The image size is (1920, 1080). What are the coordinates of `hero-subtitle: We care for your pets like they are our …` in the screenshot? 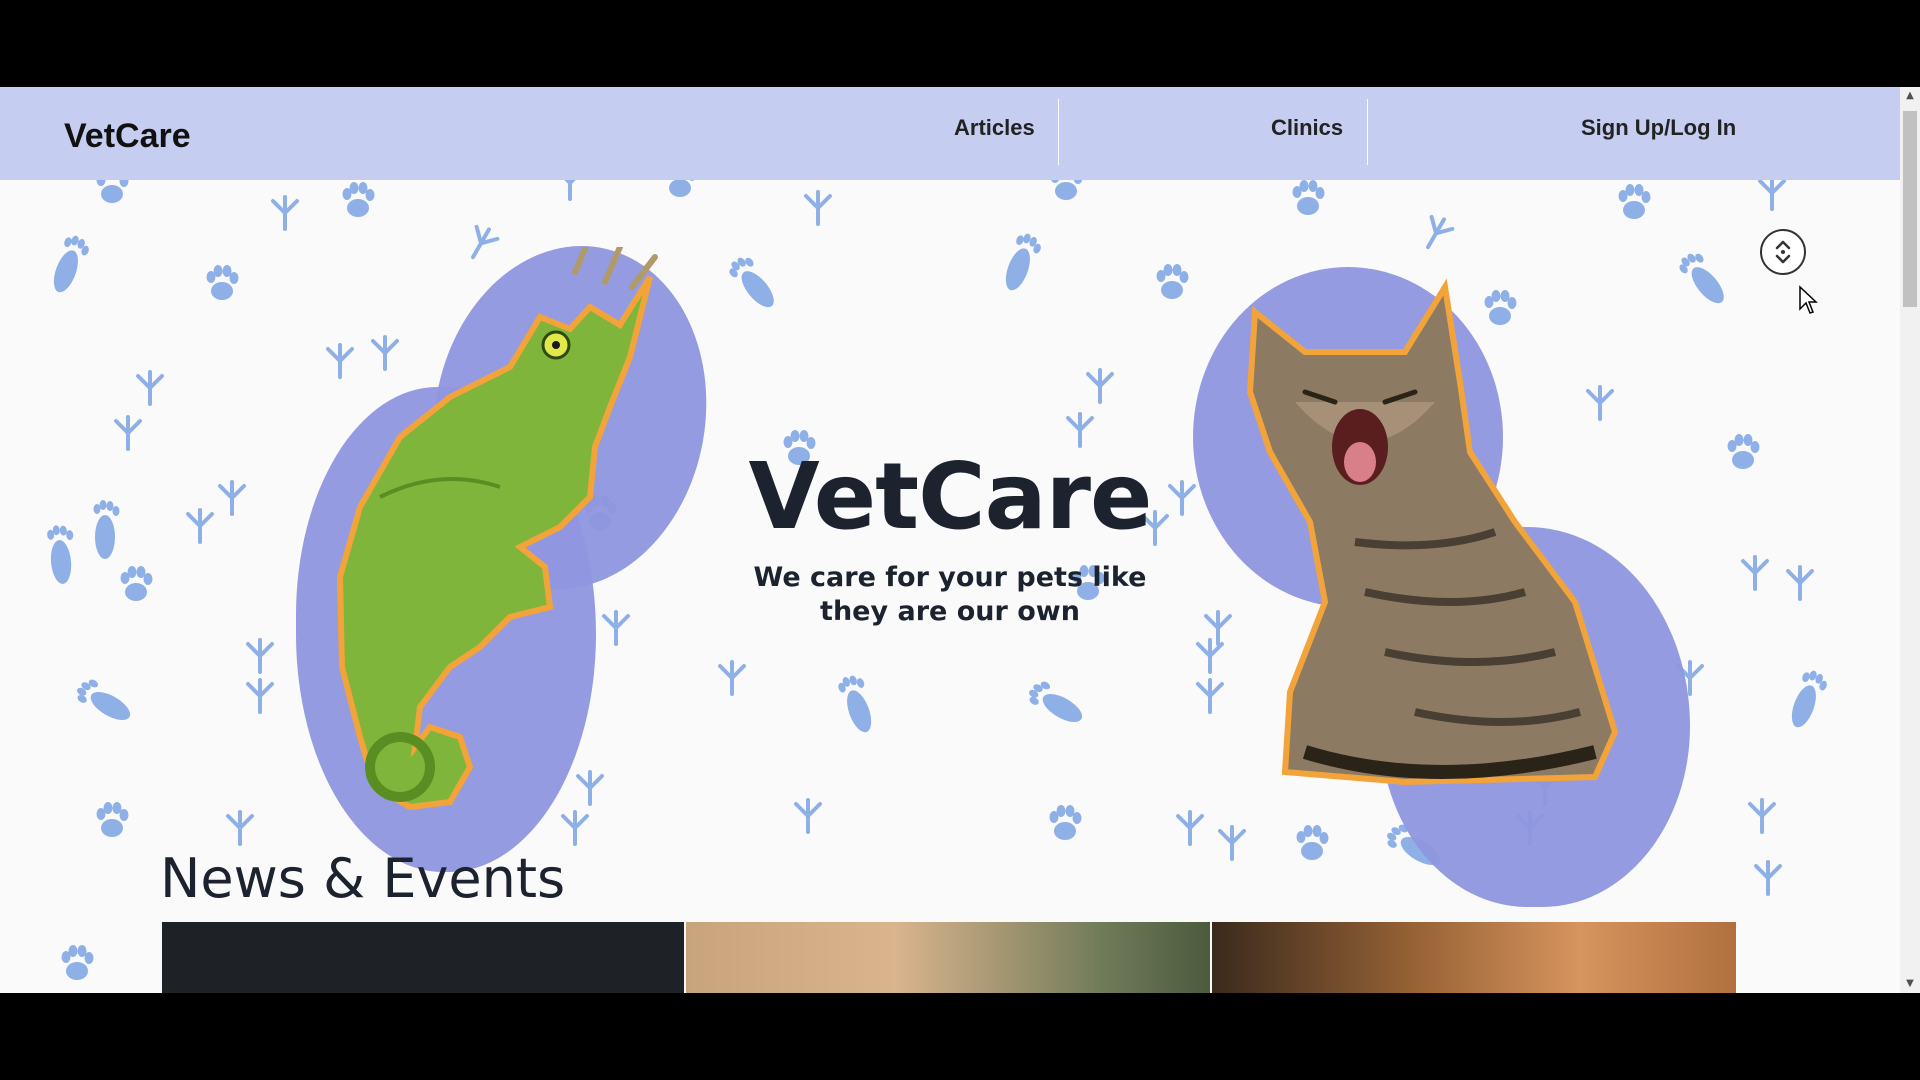 It's located at (950, 594).